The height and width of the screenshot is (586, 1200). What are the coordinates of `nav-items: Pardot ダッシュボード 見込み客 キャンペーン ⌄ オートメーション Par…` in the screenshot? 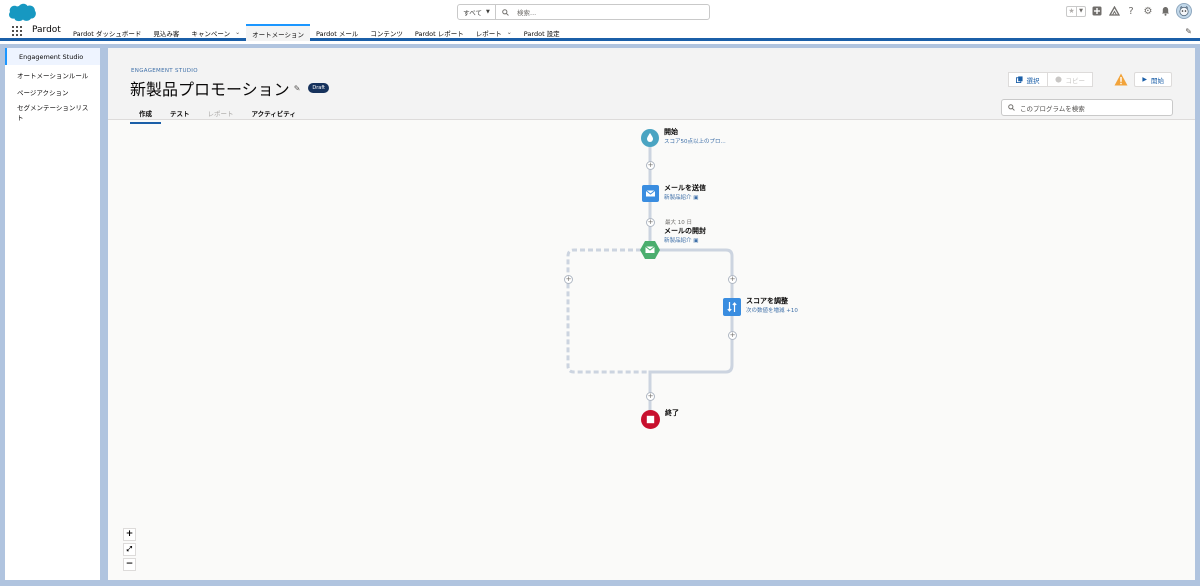 It's located at (316, 32).